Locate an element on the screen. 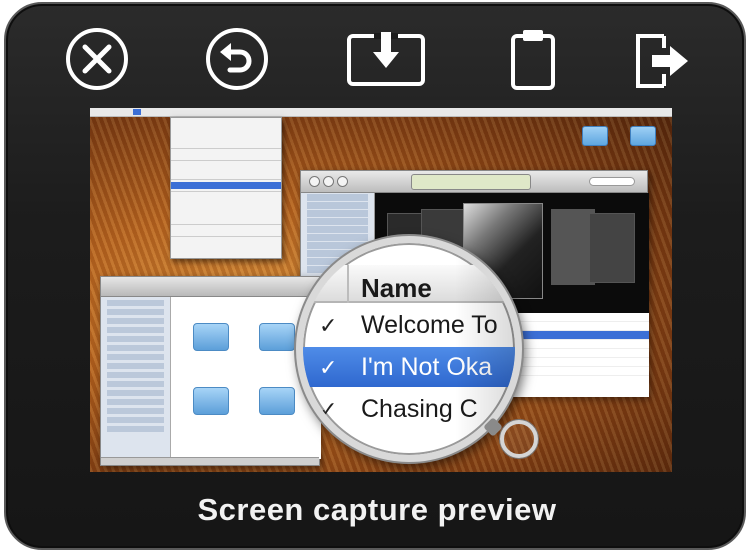 Image resolution: width=750 pixels, height=552 pixels. export-icon is located at coordinates (662, 61).